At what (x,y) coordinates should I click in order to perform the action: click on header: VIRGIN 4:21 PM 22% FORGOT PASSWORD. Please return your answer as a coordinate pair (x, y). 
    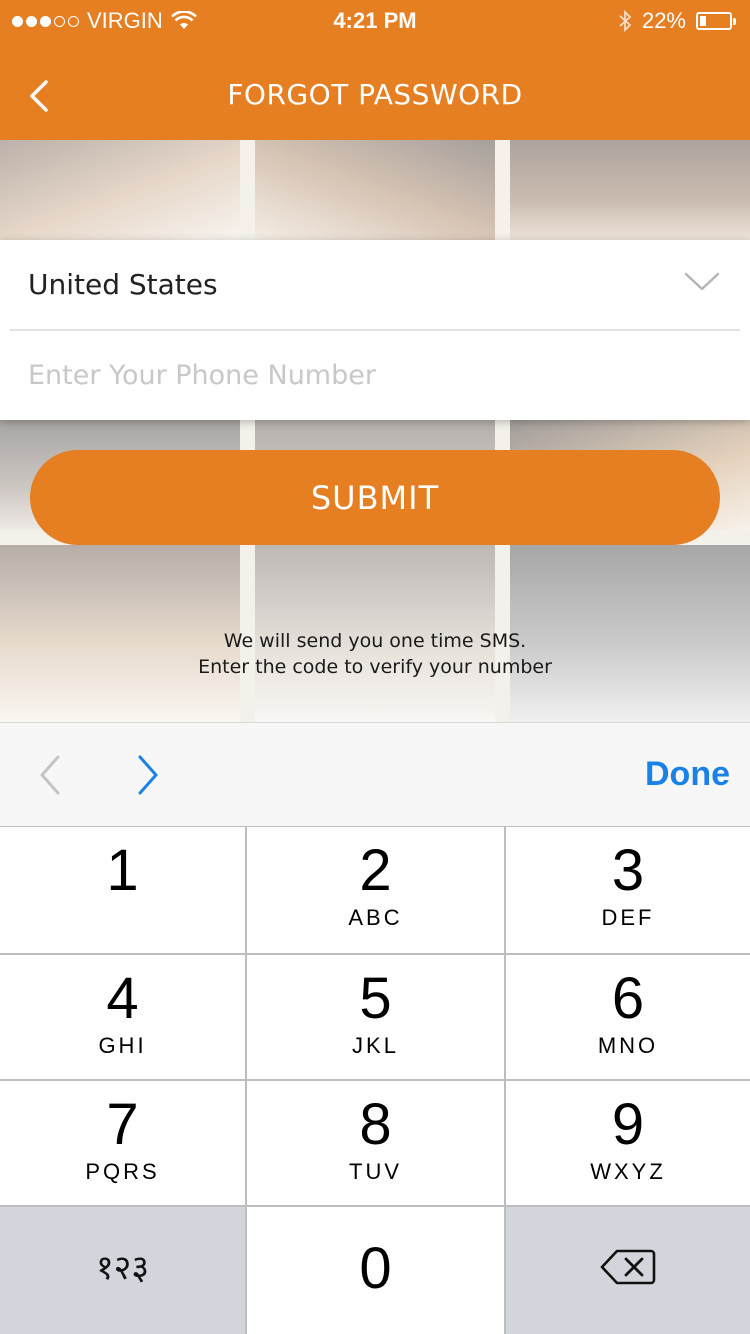
    Looking at the image, I should click on (375, 70).